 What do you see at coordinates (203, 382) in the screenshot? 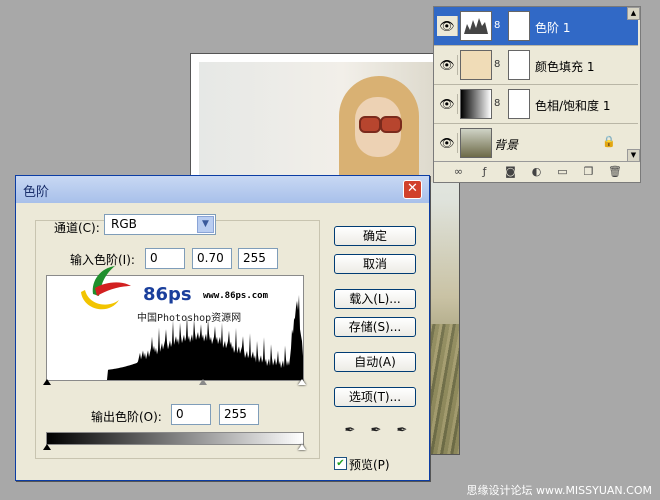
I see `input-gamma-slider` at bounding box center [203, 382].